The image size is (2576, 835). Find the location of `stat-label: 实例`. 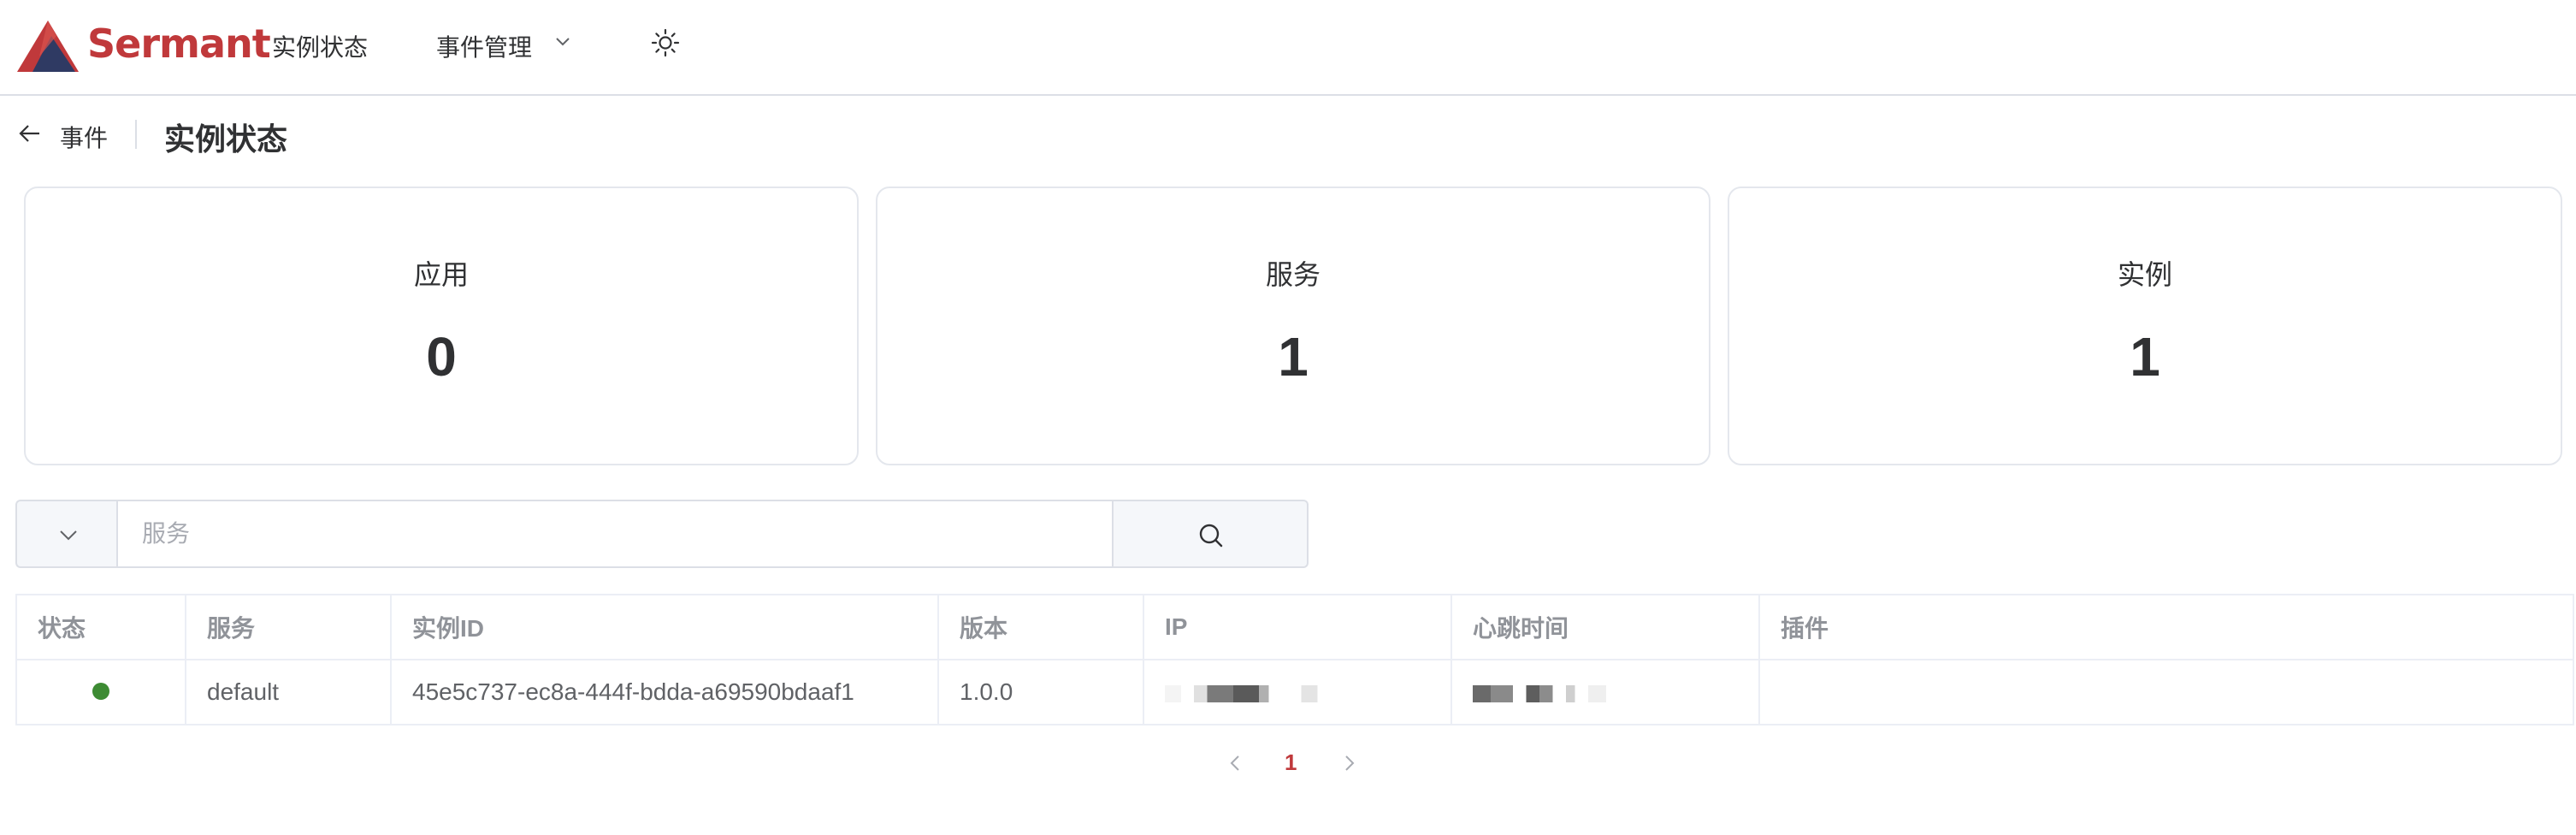

stat-label: 实例 is located at coordinates (2144, 274).